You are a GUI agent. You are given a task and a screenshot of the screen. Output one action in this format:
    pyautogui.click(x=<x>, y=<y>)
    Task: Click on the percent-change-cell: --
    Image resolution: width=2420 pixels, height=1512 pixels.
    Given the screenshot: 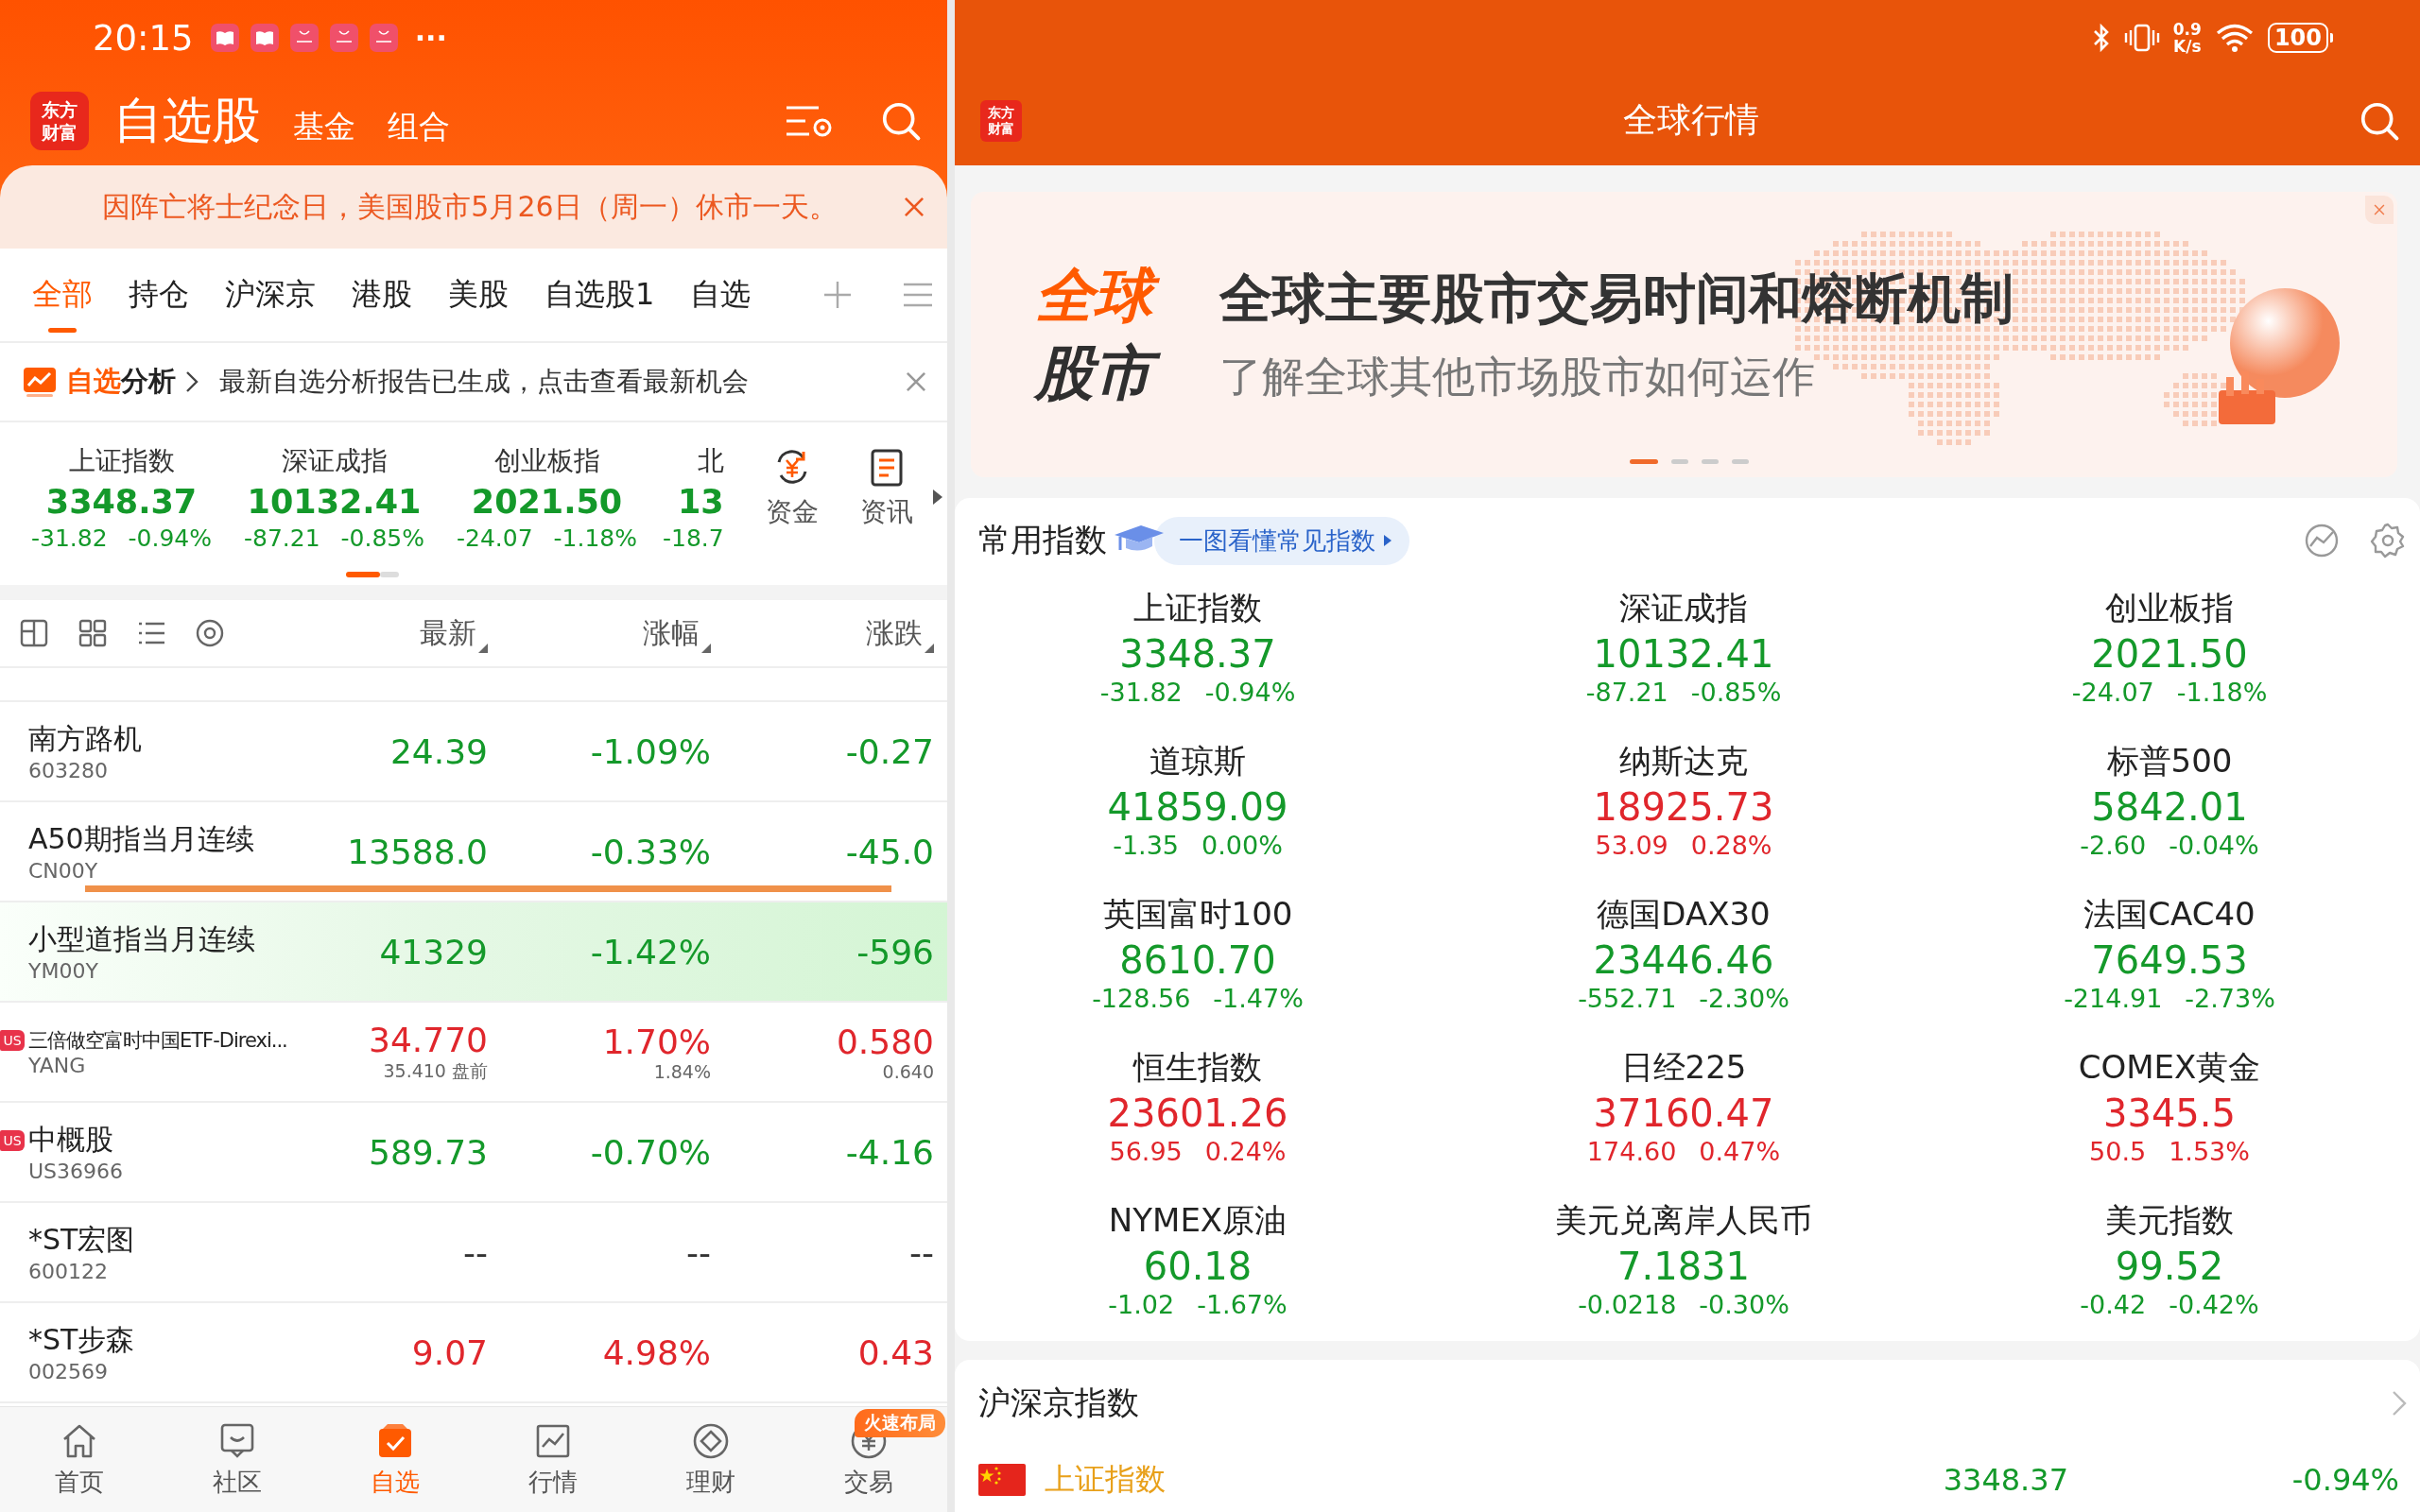 What is the action you would take?
    pyautogui.click(x=698, y=1252)
    